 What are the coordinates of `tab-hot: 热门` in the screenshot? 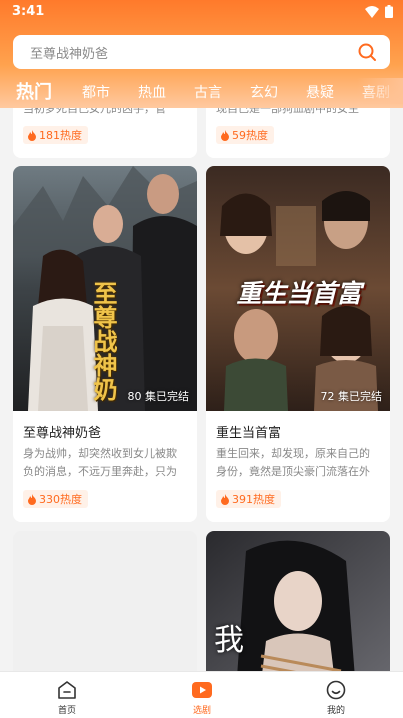 It's located at (34, 91).